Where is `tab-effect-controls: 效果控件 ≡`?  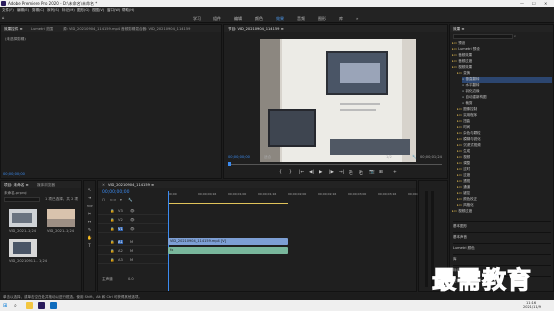 tab-effect-controls: 效果控件 ≡ is located at coordinates (13, 29).